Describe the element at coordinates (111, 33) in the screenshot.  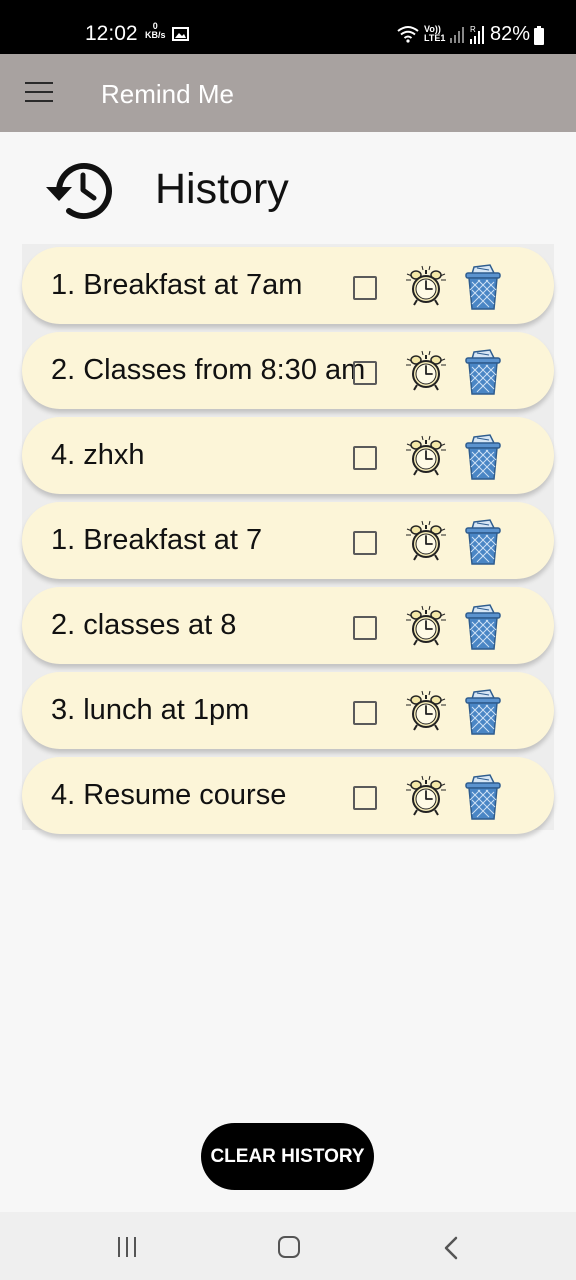
I see `status-time: 12:02` at that location.